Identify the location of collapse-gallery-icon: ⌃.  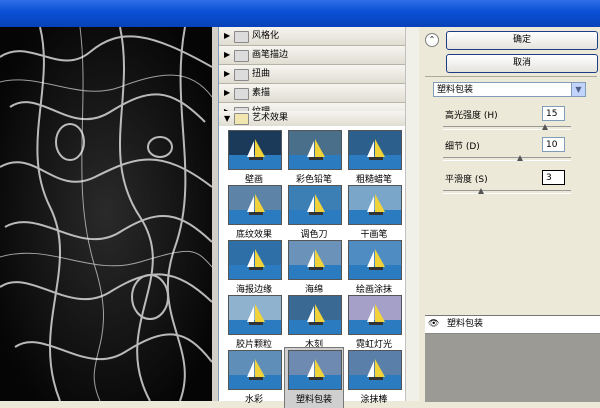
(432, 40).